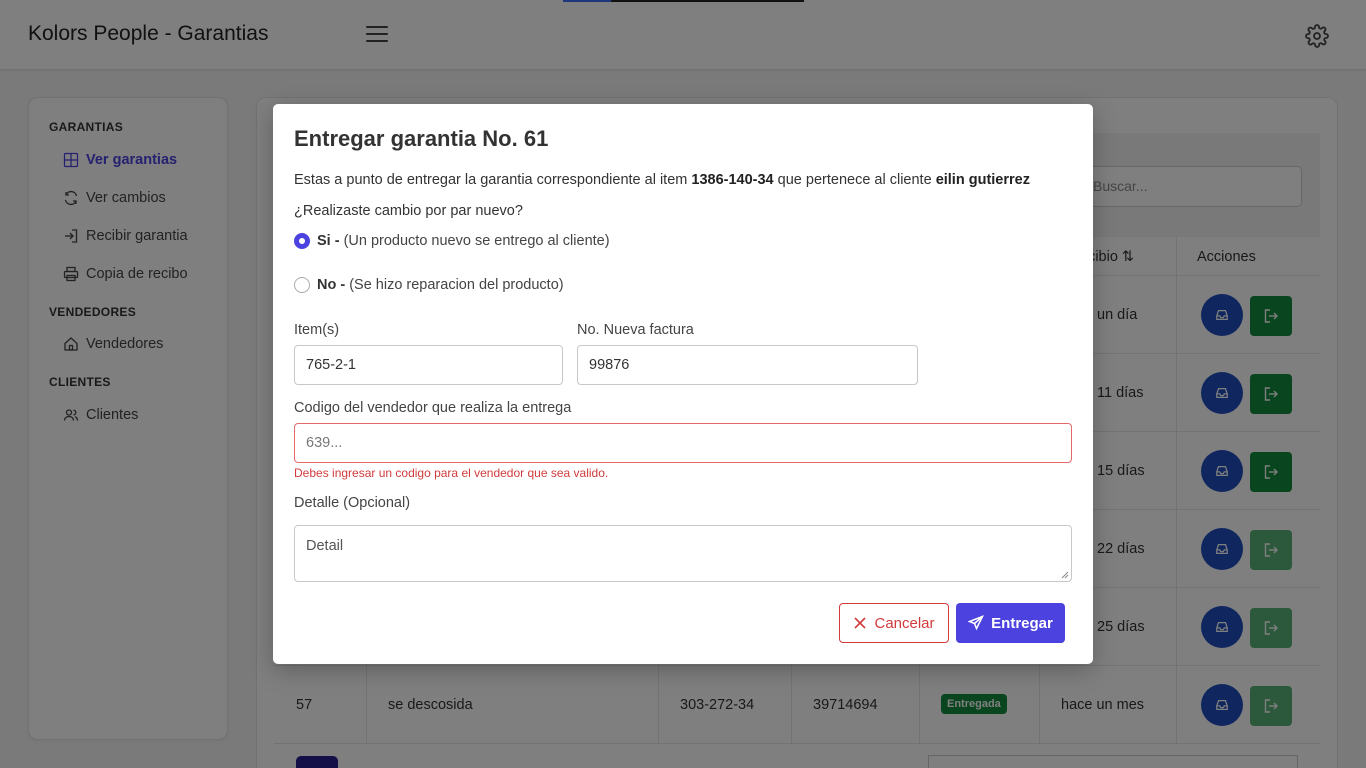  What do you see at coordinates (317, 330) in the screenshot?
I see `items-label: Item(s)` at bounding box center [317, 330].